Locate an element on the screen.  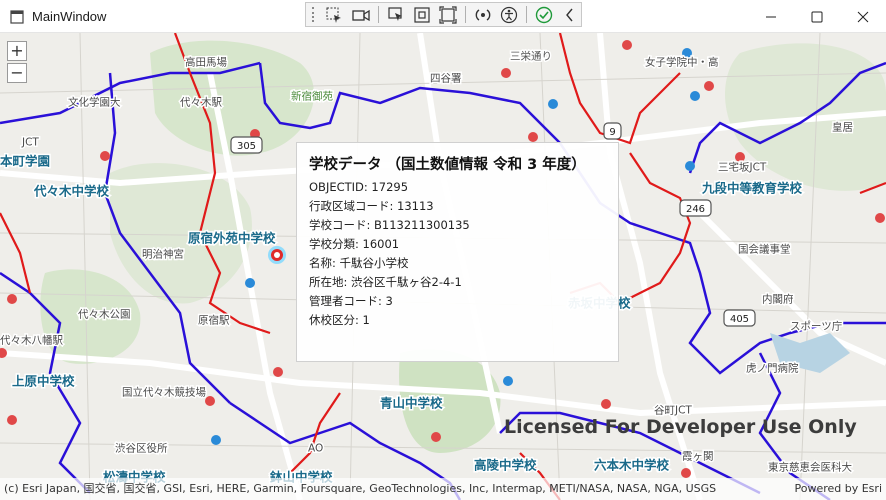
map-label-place: 三宅坂JCT is located at coordinates (742, 167).